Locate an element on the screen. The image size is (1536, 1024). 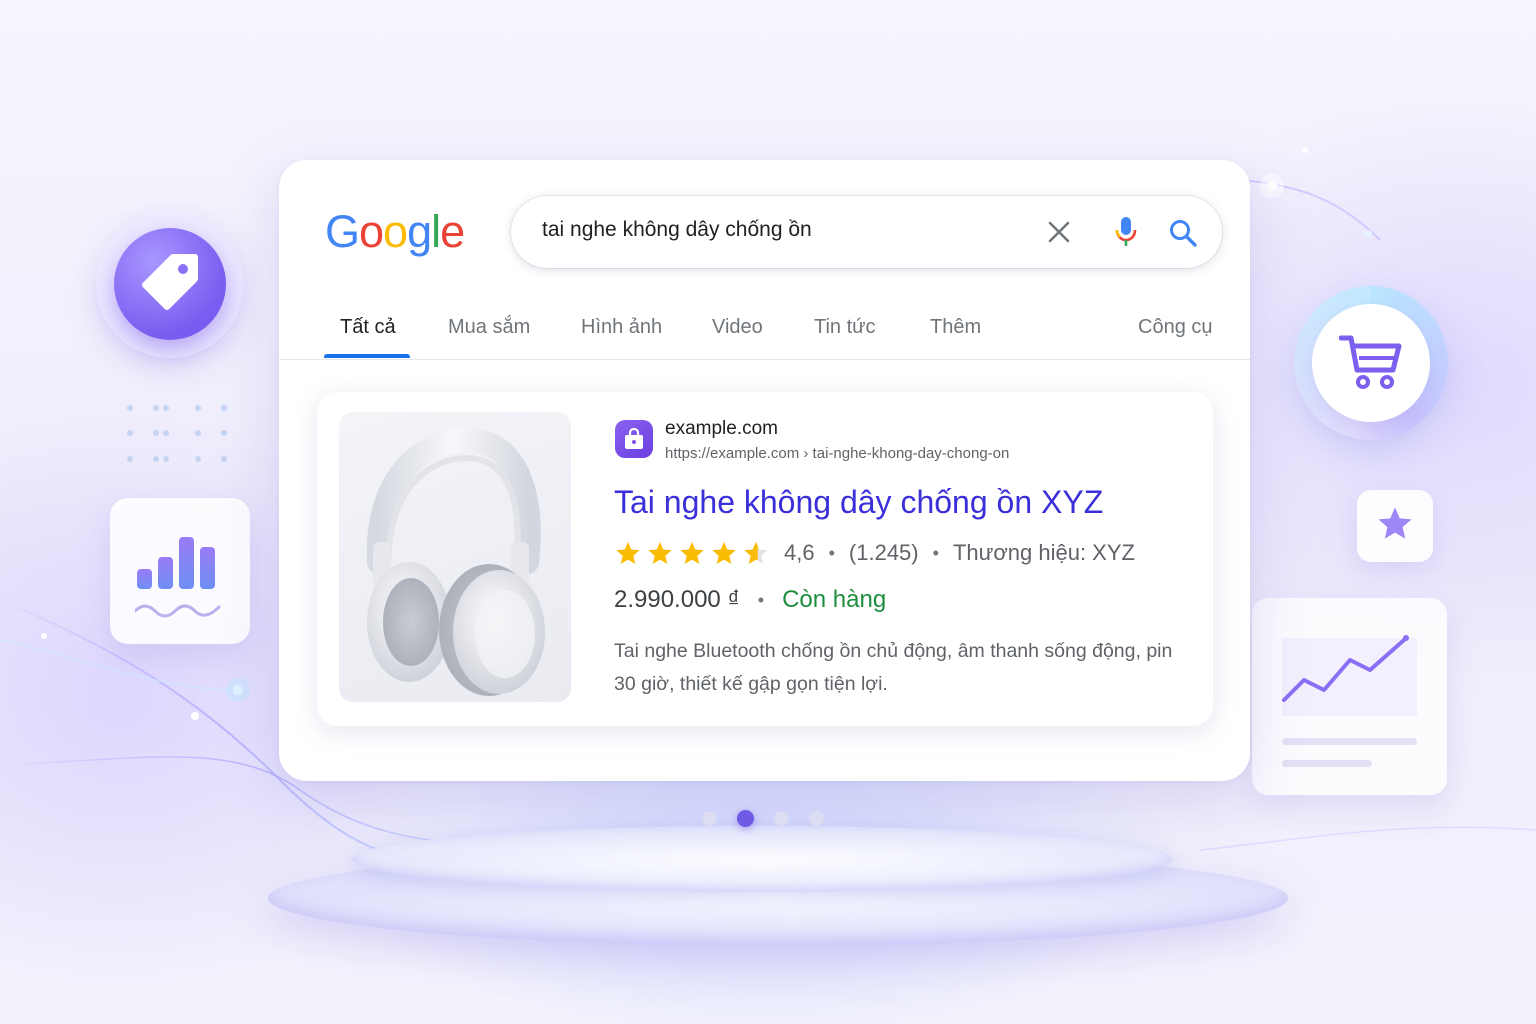
dot-grid-decoration is located at coordinates (177, 433).